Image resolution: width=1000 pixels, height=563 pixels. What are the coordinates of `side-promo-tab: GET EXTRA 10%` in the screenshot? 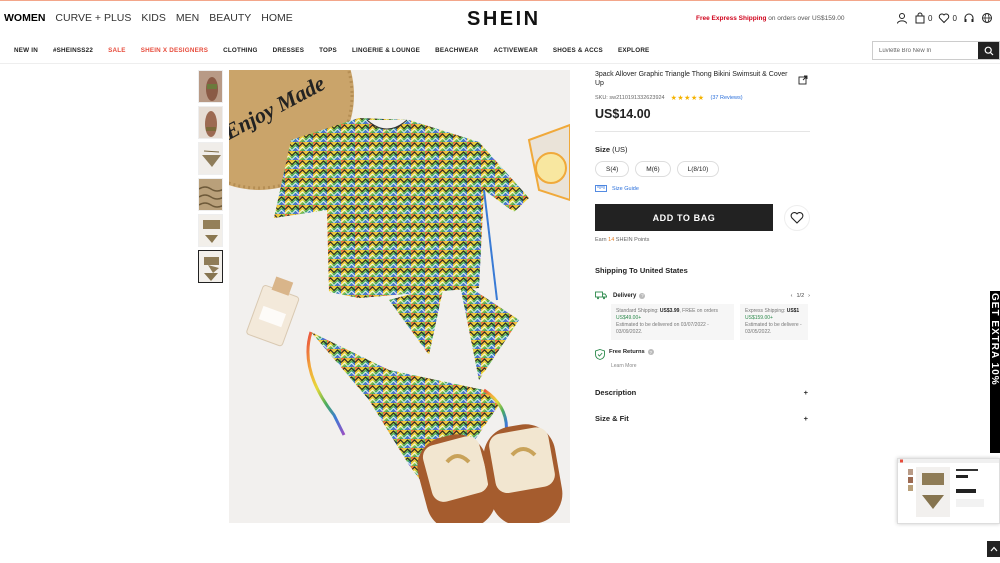 It's located at (995, 372).